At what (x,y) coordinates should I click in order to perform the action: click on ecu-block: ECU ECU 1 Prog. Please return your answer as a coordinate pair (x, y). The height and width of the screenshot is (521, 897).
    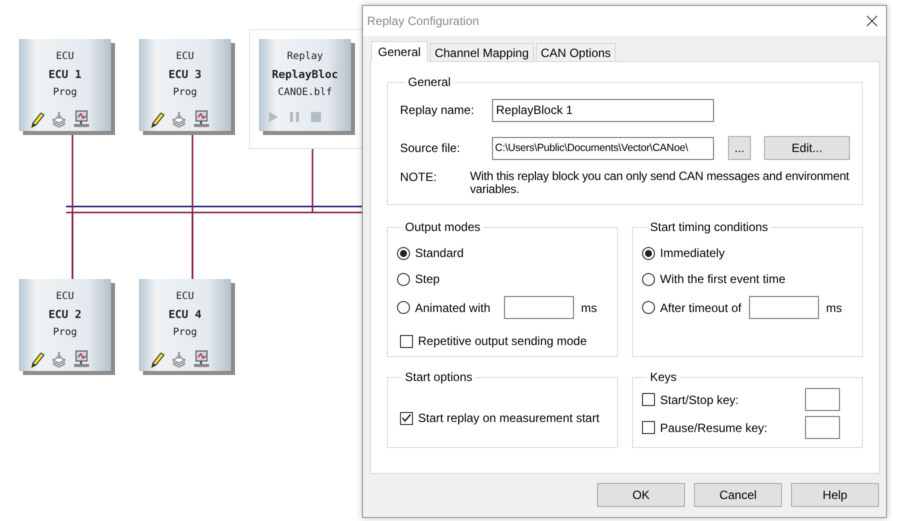
    Looking at the image, I should click on (65, 85).